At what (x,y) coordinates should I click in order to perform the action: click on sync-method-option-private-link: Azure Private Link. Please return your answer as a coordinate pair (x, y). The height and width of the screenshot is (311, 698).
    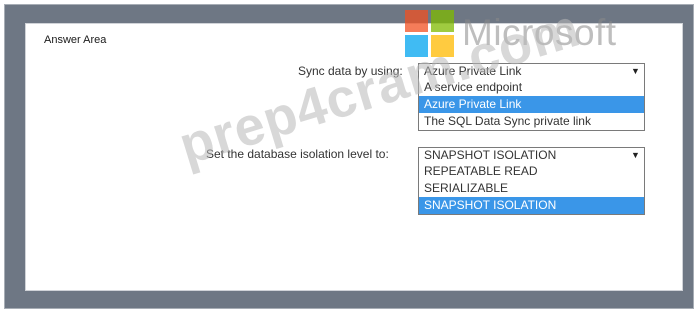
    Looking at the image, I should click on (531, 104).